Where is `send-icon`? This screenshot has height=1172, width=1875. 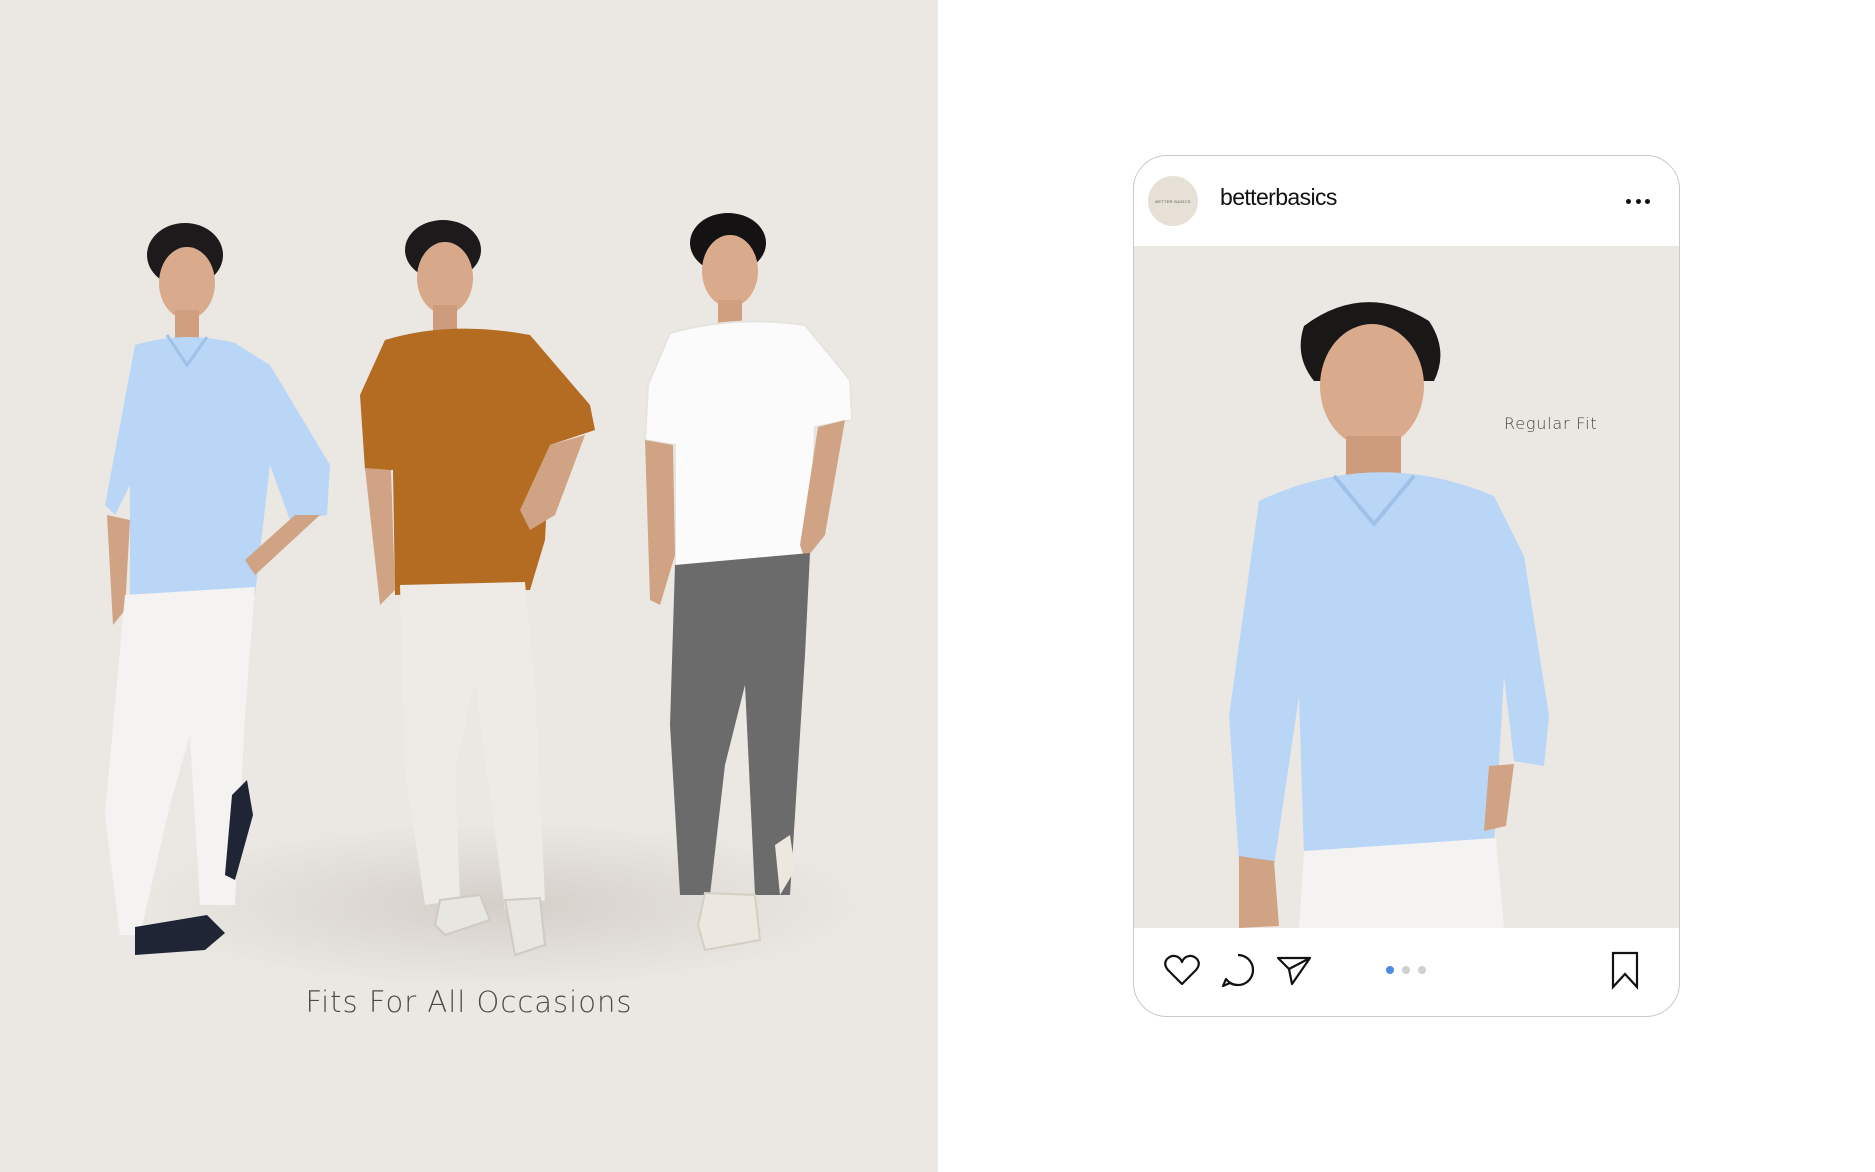
send-icon is located at coordinates (1294, 970).